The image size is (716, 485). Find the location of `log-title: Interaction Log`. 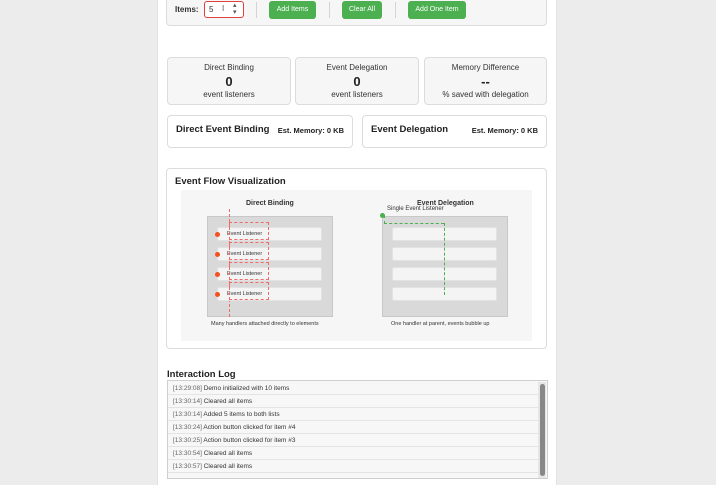

log-title: Interaction Log is located at coordinates (201, 374).